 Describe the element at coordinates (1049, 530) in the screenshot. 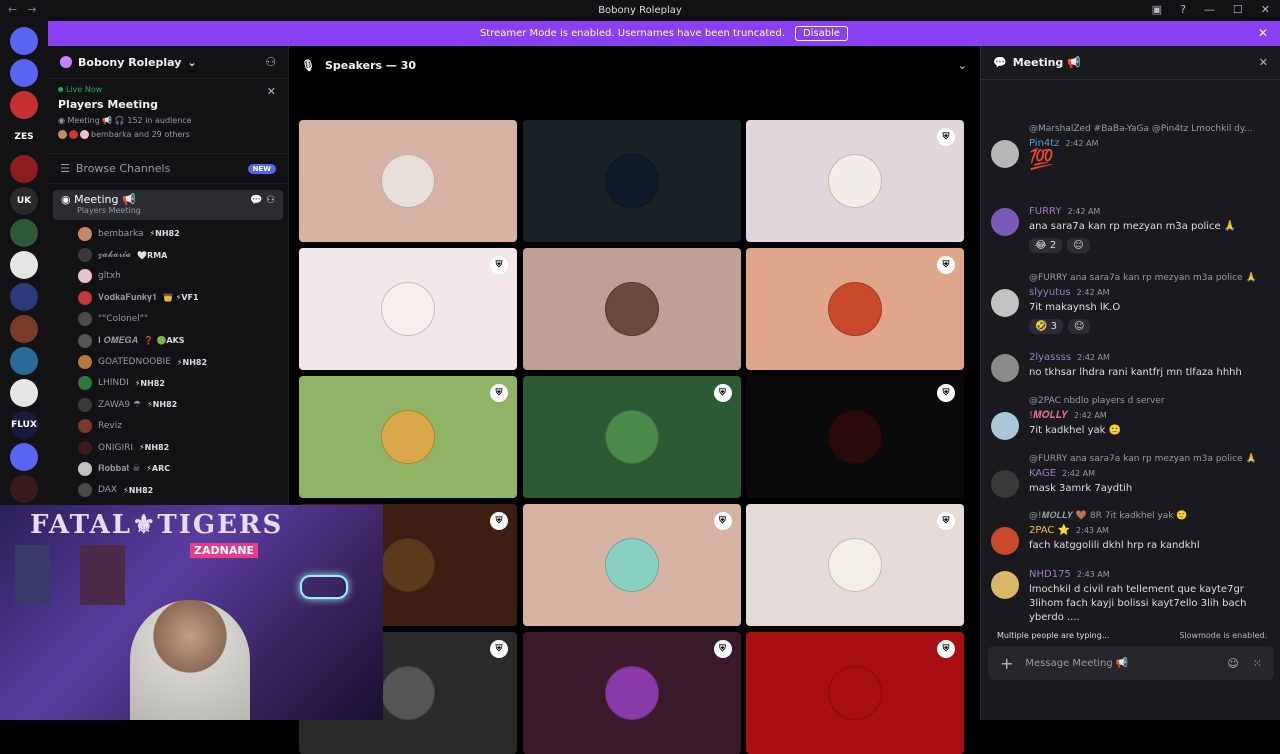

I see `author-name: 2PAC ⭐` at that location.